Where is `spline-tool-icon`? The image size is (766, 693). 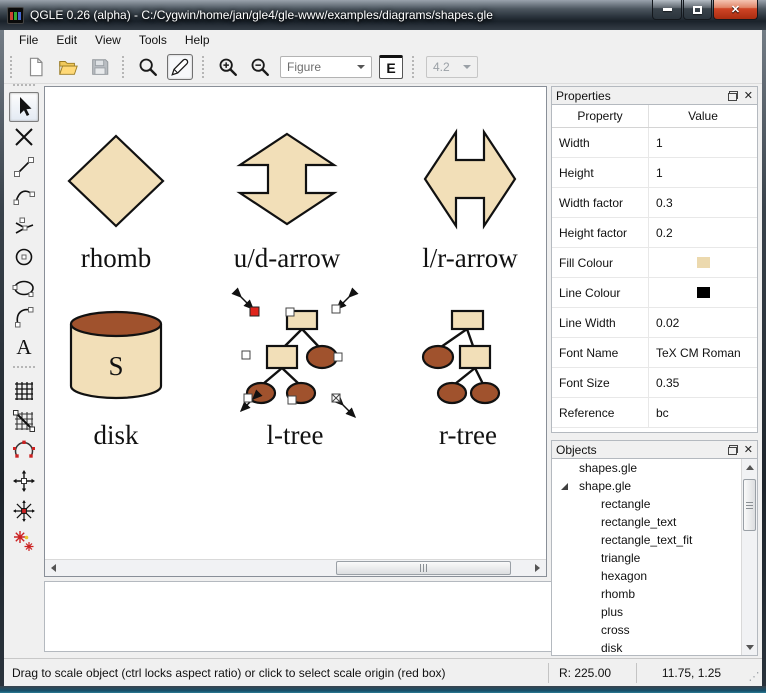
spline-tool-icon is located at coordinates (24, 225).